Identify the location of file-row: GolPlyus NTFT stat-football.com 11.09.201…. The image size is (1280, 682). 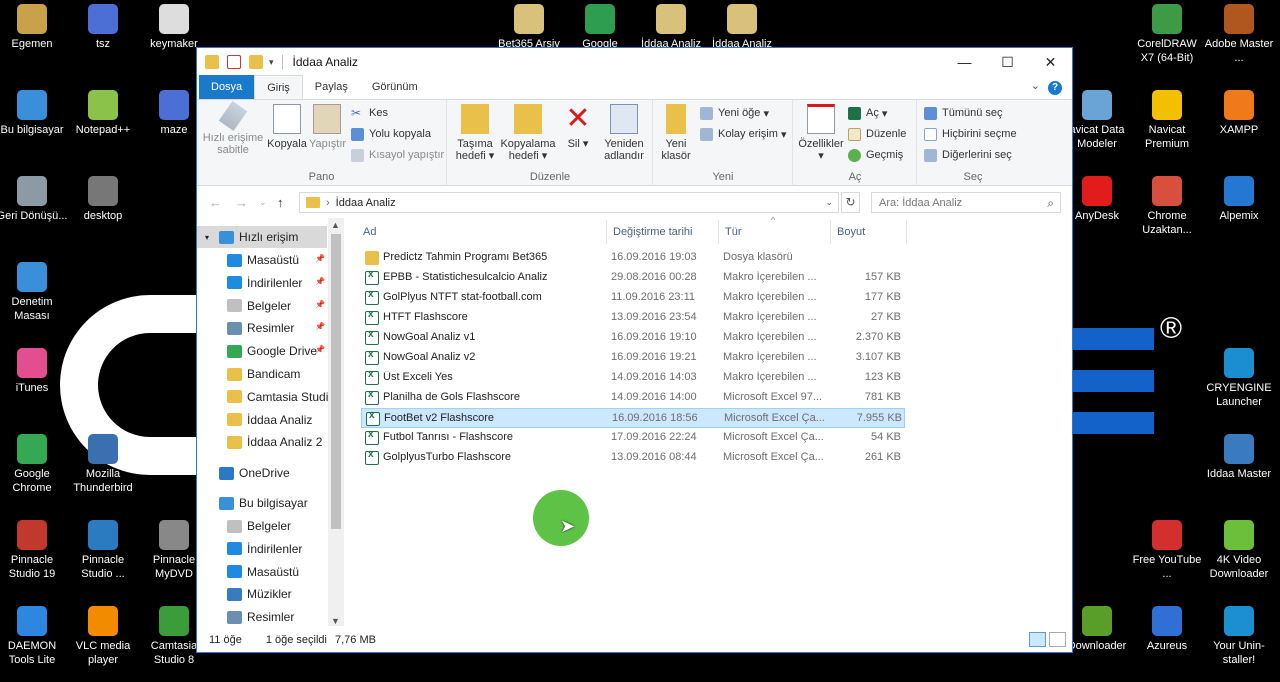
(633, 298).